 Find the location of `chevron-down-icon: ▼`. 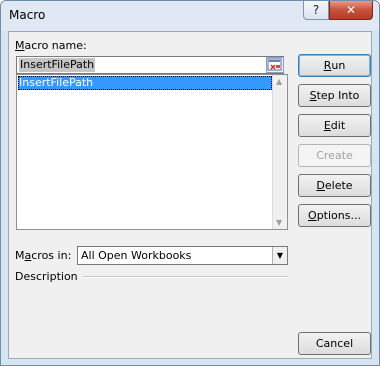

chevron-down-icon: ▼ is located at coordinates (279, 255).